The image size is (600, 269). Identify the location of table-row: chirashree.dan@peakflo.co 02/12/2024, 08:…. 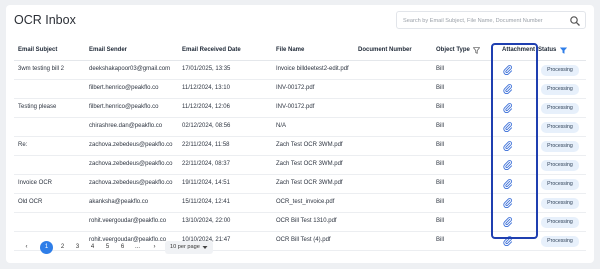
(300, 127).